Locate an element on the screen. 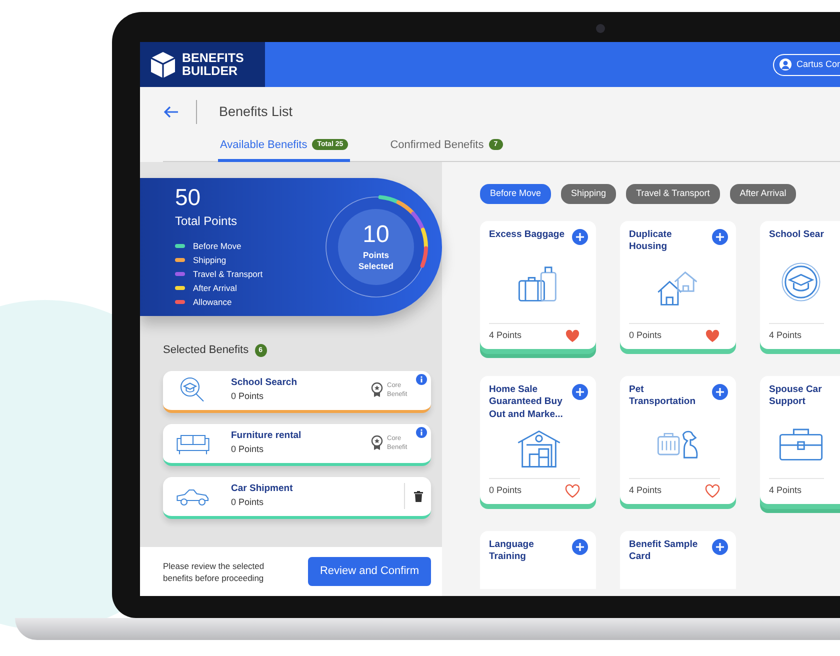 This screenshot has width=840, height=656. total-points-label: Total Points is located at coordinates (206, 221).